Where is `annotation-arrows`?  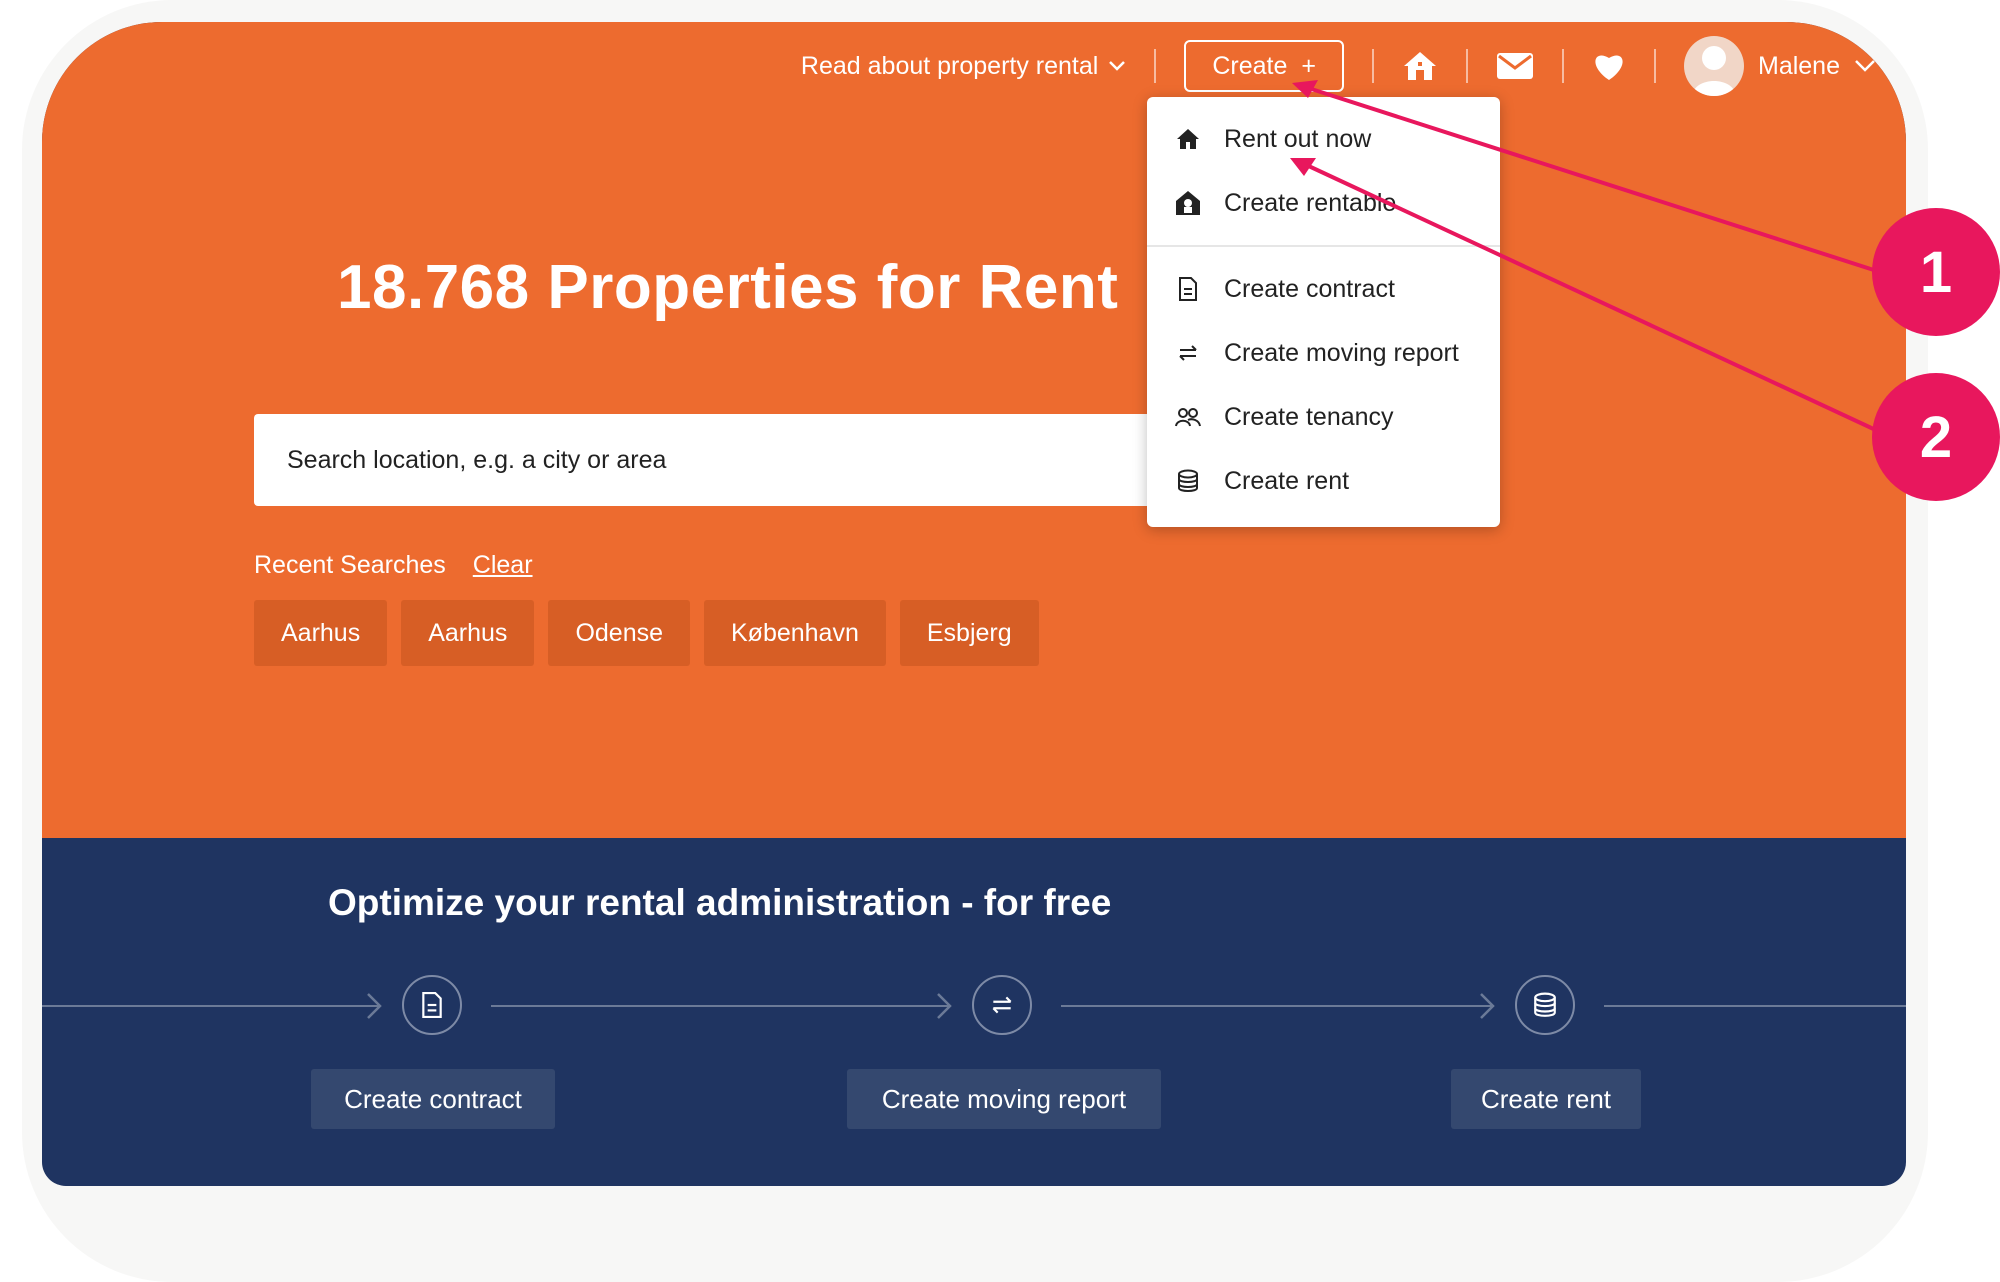
annotation-arrows is located at coordinates (1585, 257).